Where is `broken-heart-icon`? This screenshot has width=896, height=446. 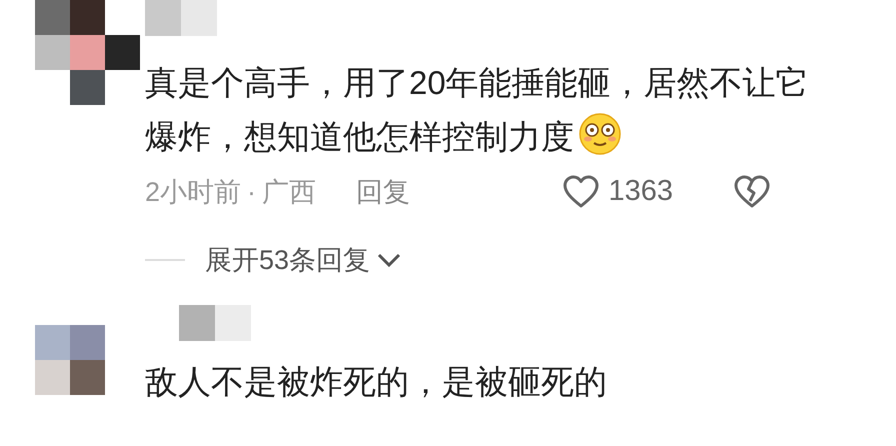
broken-heart-icon is located at coordinates (752, 192).